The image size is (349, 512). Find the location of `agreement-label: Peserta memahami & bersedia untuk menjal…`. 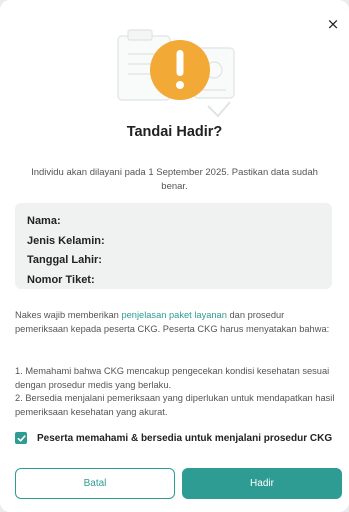

agreement-label: Peserta memahami & bersedia untuk menjal… is located at coordinates (184, 438).